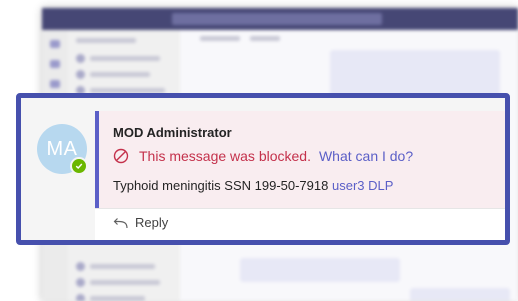 This screenshot has width=518, height=301. Describe the element at coordinates (366, 156) in the screenshot. I see `what-can-i-do-link: What can I do?` at that location.